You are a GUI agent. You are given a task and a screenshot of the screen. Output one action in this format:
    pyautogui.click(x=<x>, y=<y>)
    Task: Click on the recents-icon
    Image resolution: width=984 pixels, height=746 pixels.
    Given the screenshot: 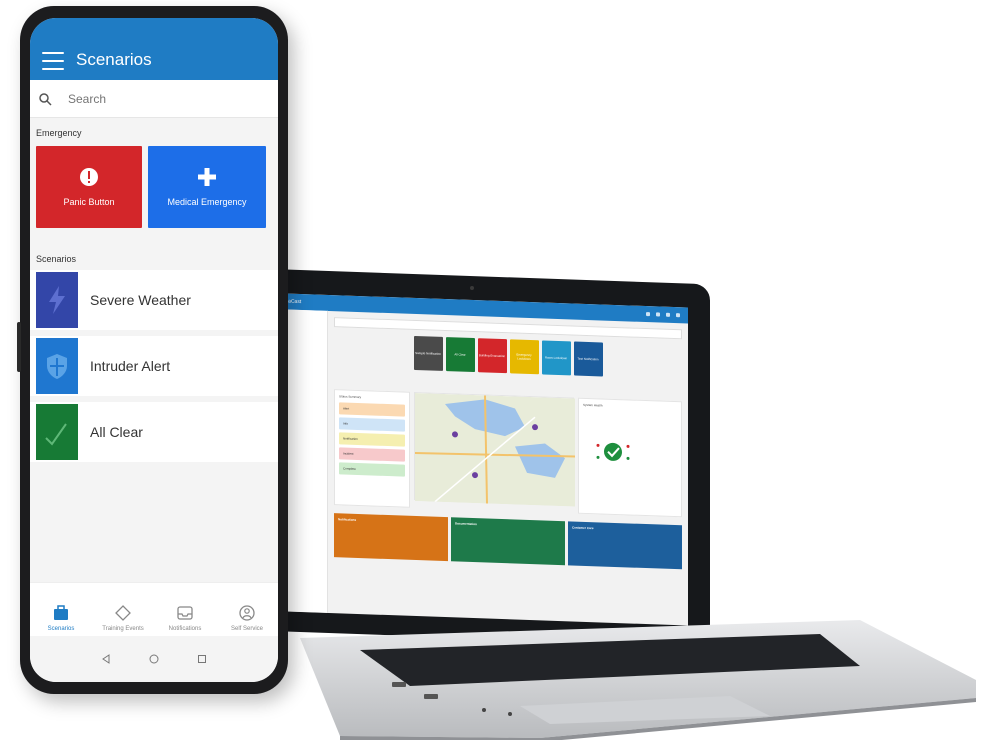 What is the action you would take?
    pyautogui.click(x=202, y=659)
    